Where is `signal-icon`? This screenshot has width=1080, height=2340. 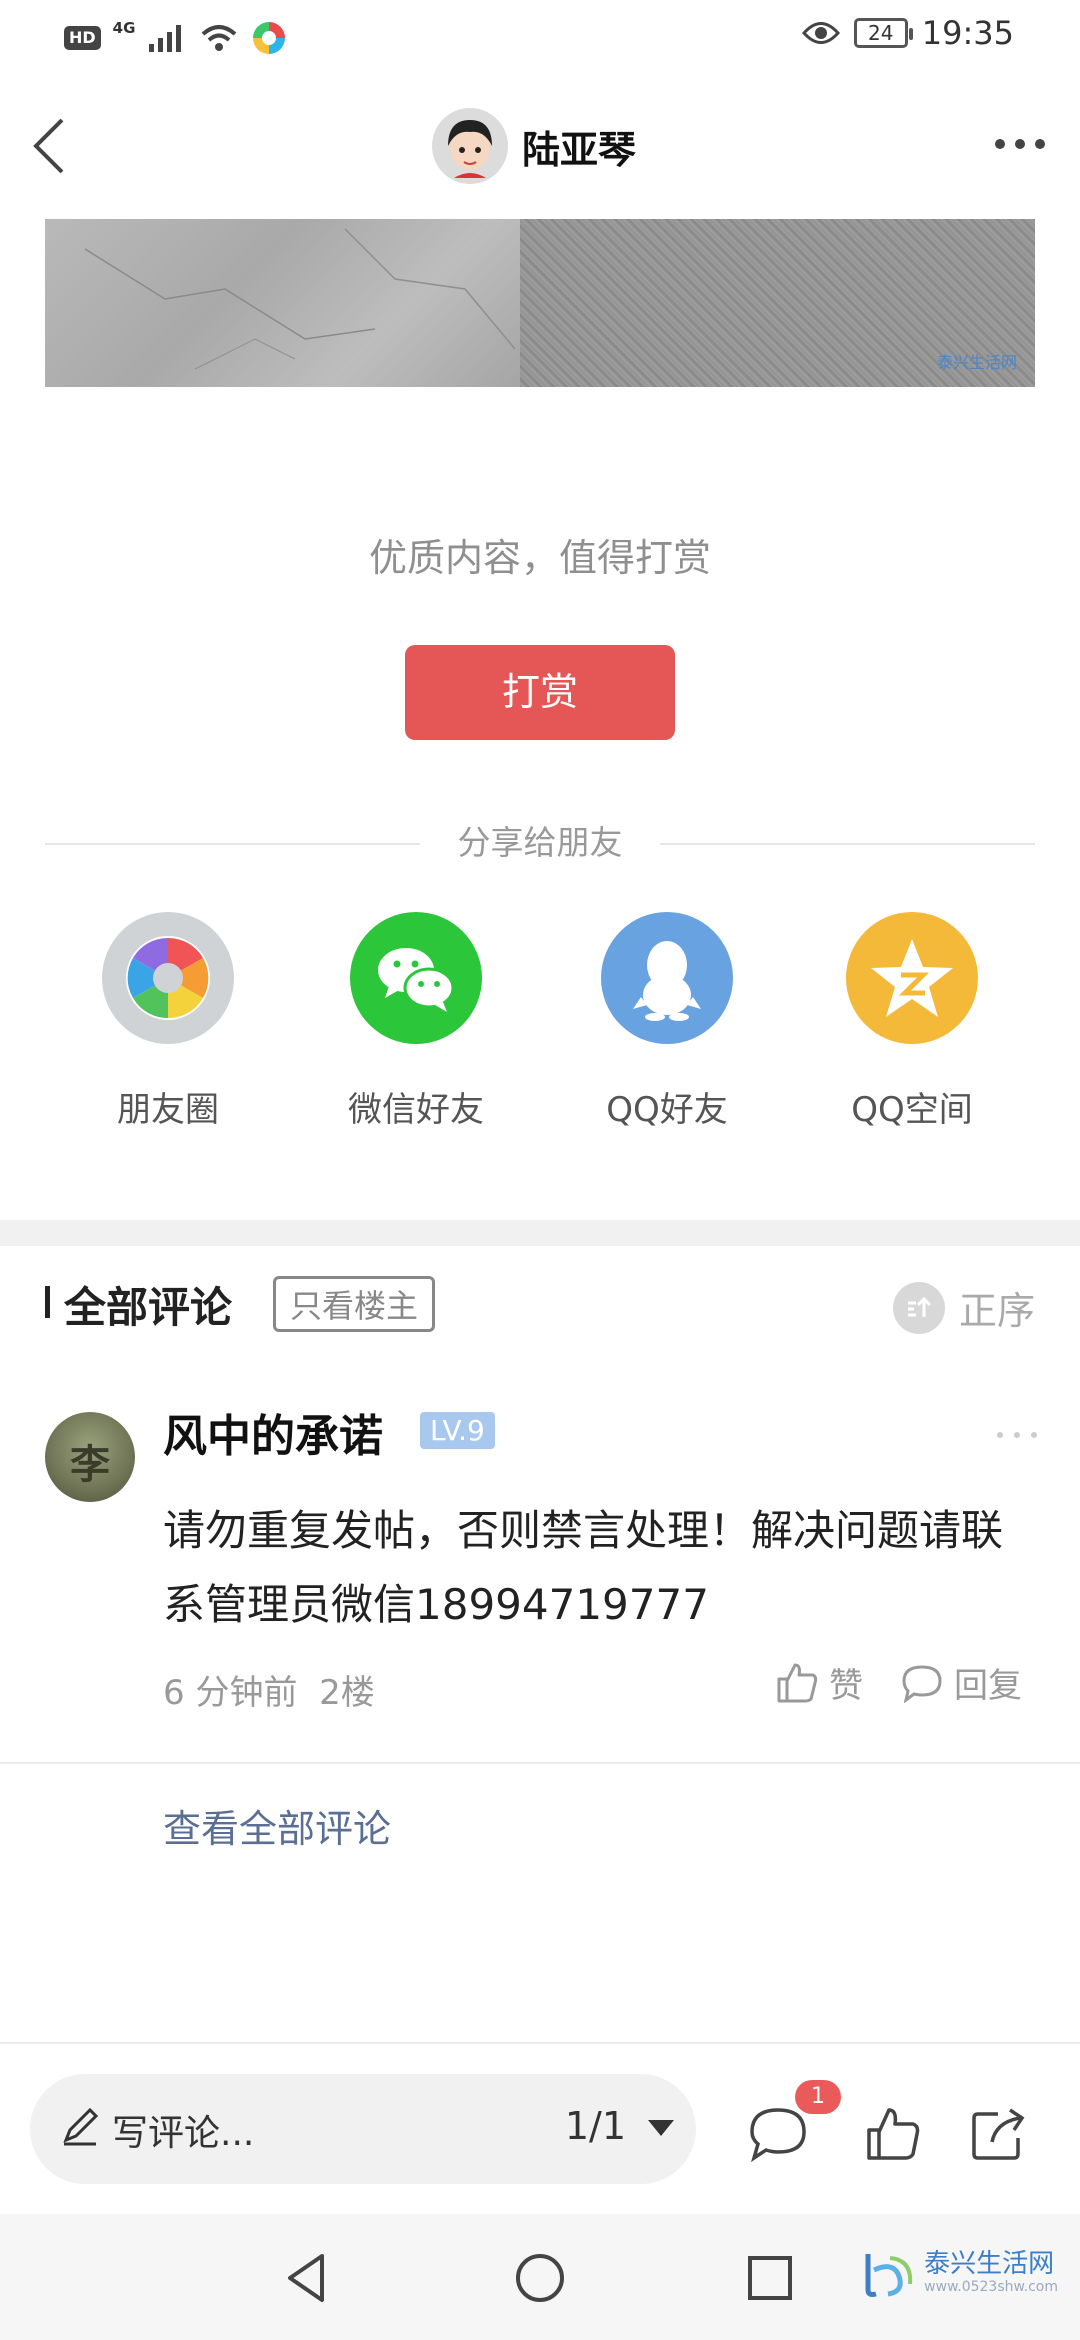 signal-icon is located at coordinates (165, 38).